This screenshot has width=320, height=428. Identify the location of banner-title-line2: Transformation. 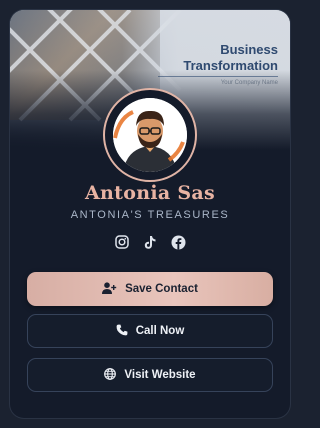
(230, 65).